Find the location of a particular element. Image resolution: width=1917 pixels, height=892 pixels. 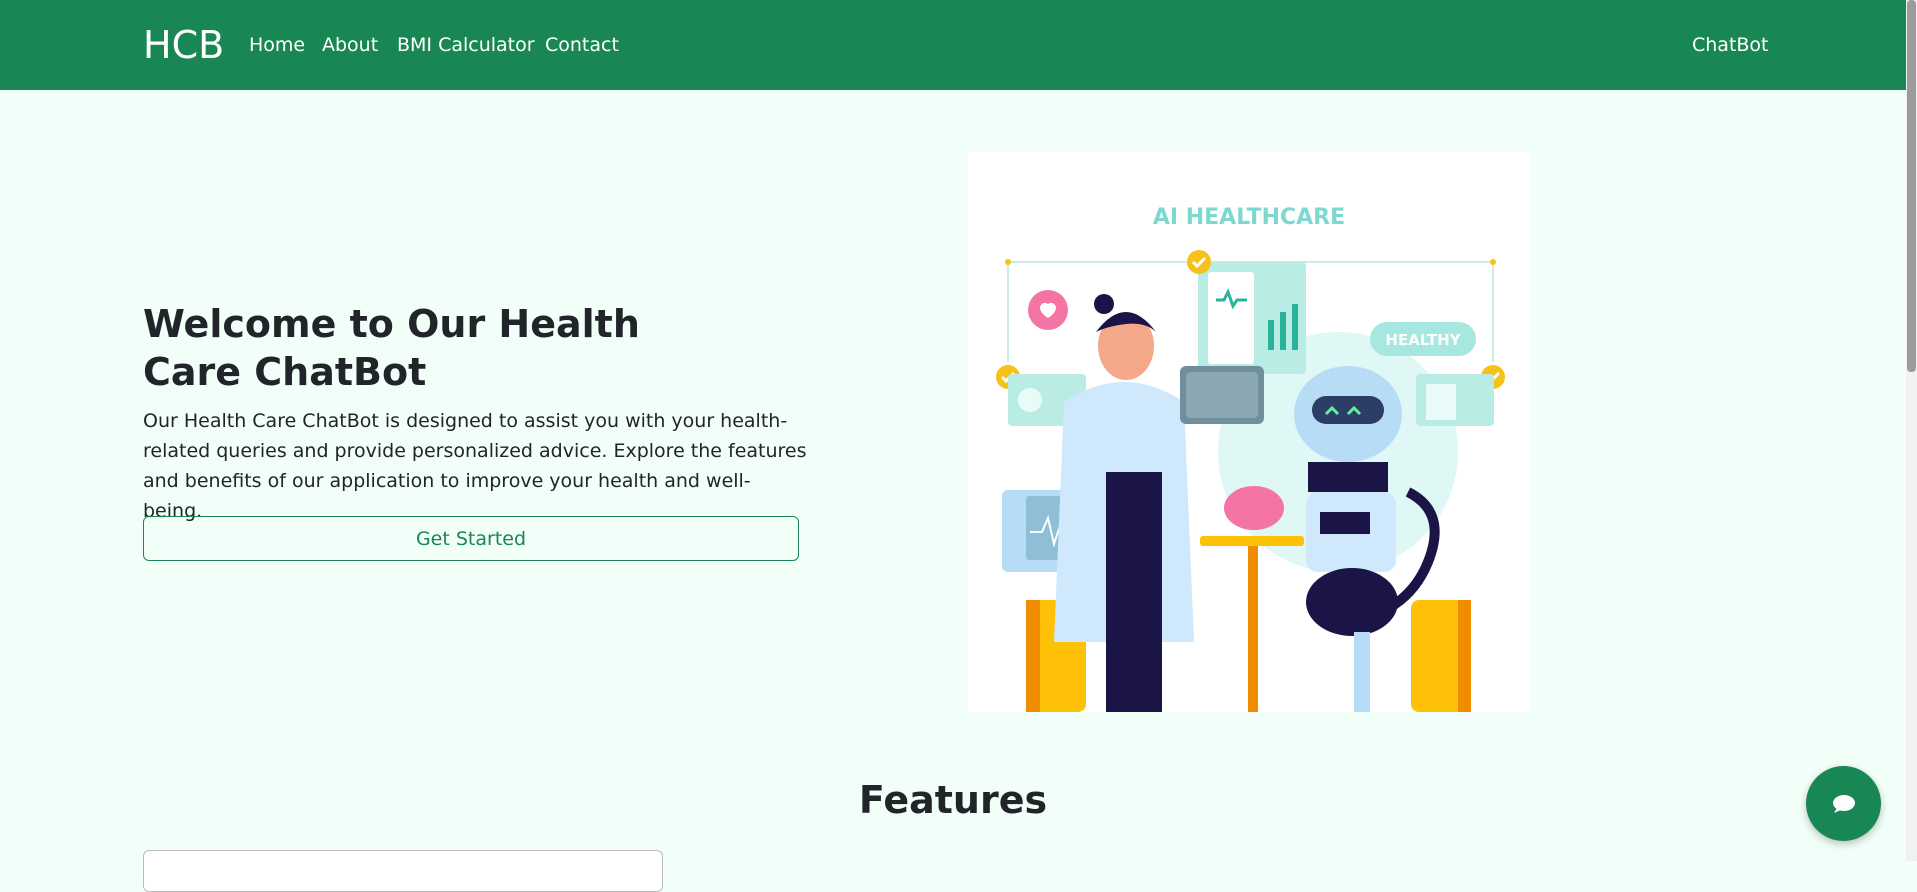

nav-link-about: About is located at coordinates (350, 45).